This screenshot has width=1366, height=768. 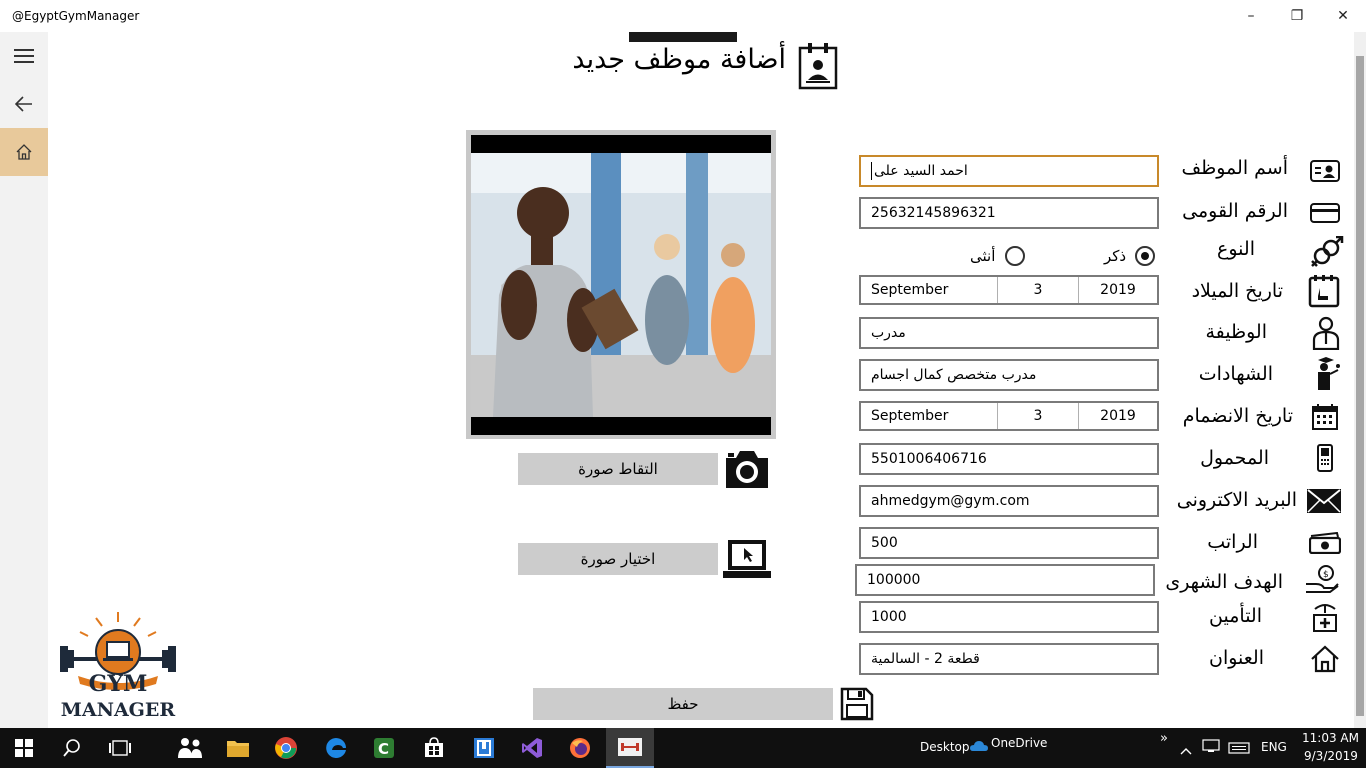 I want to click on label-address: العنوان, so click(x=1236, y=658).